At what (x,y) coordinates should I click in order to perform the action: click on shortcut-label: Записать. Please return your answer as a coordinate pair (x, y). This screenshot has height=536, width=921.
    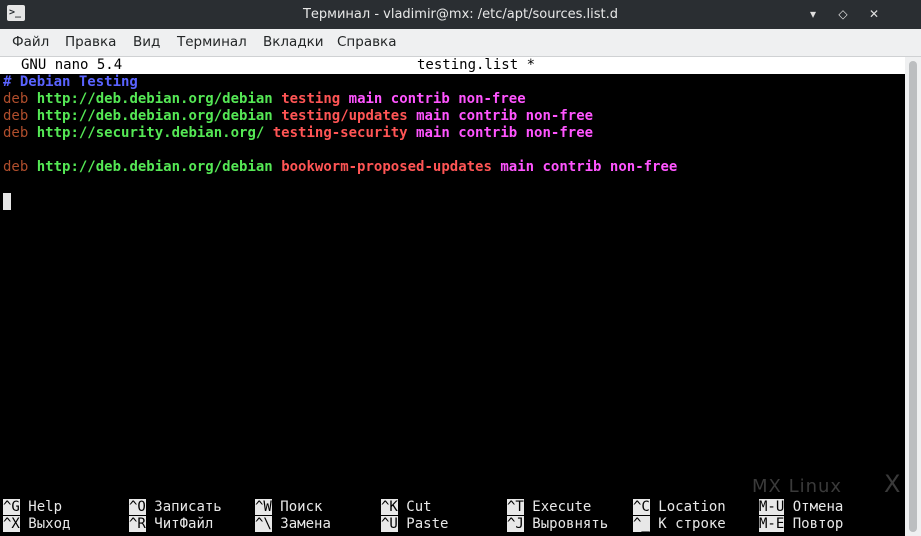
    Looking at the image, I should click on (188, 507).